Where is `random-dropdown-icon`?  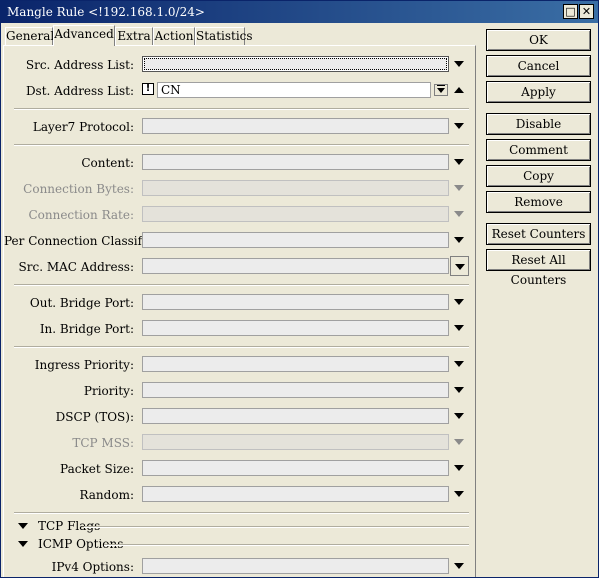
random-dropdown-icon is located at coordinates (459, 494).